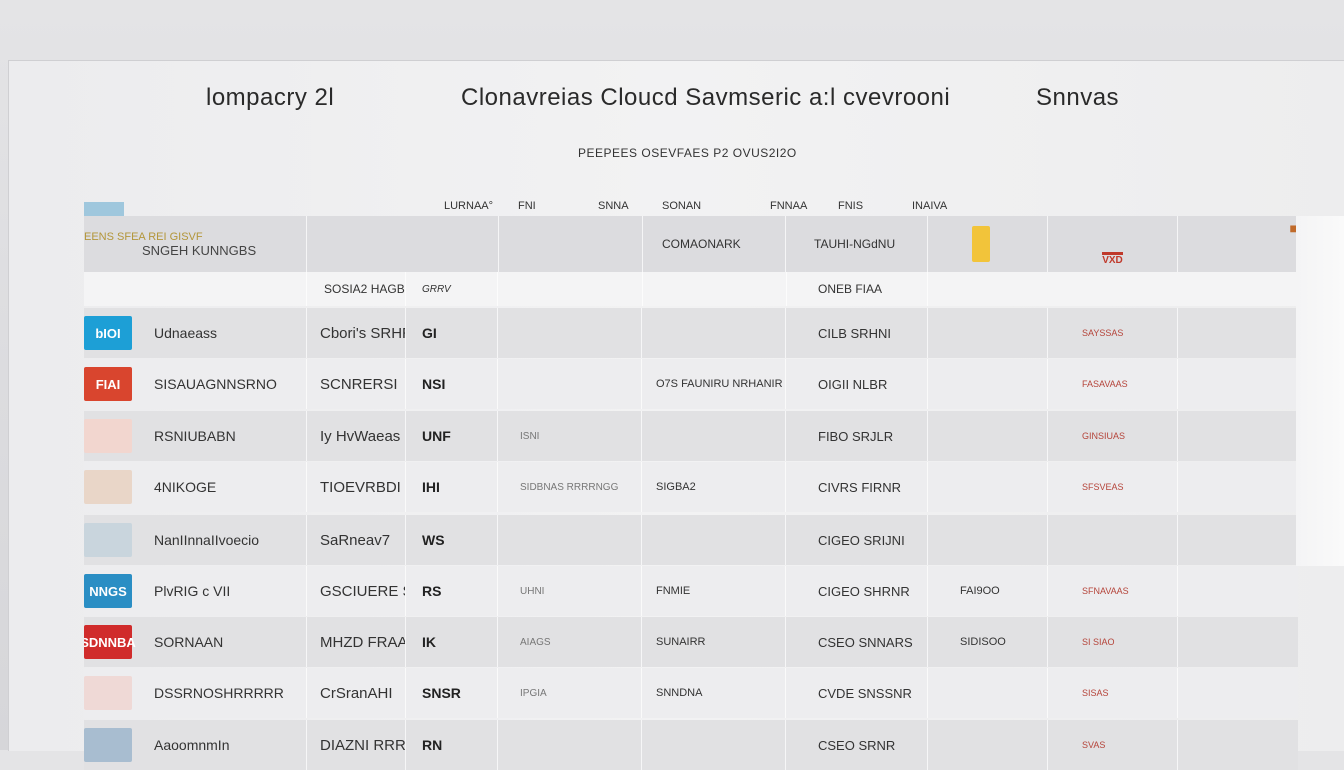 Image resolution: width=1344 pixels, height=770 pixels. I want to click on table-row: NanIInnaIIvoecio SaRneav7 WS CIGEO SRIJNI, so click(691, 540).